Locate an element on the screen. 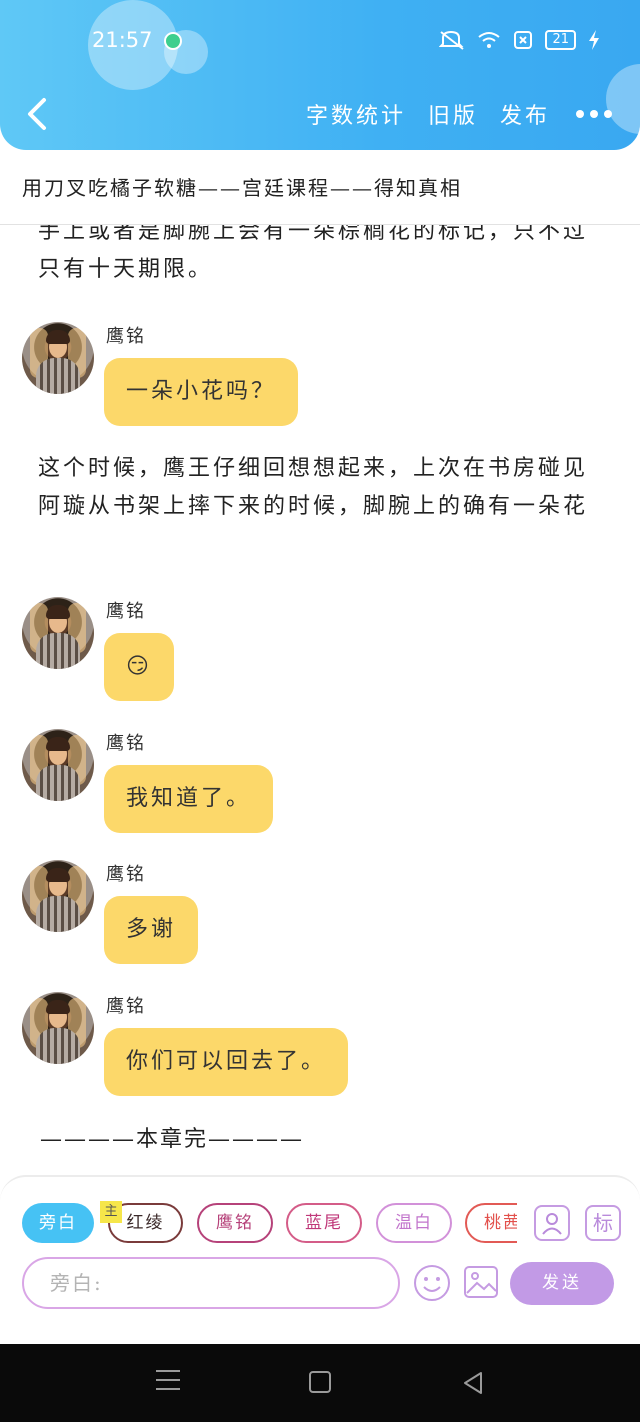  chip-character: 温白 is located at coordinates (414, 1223).